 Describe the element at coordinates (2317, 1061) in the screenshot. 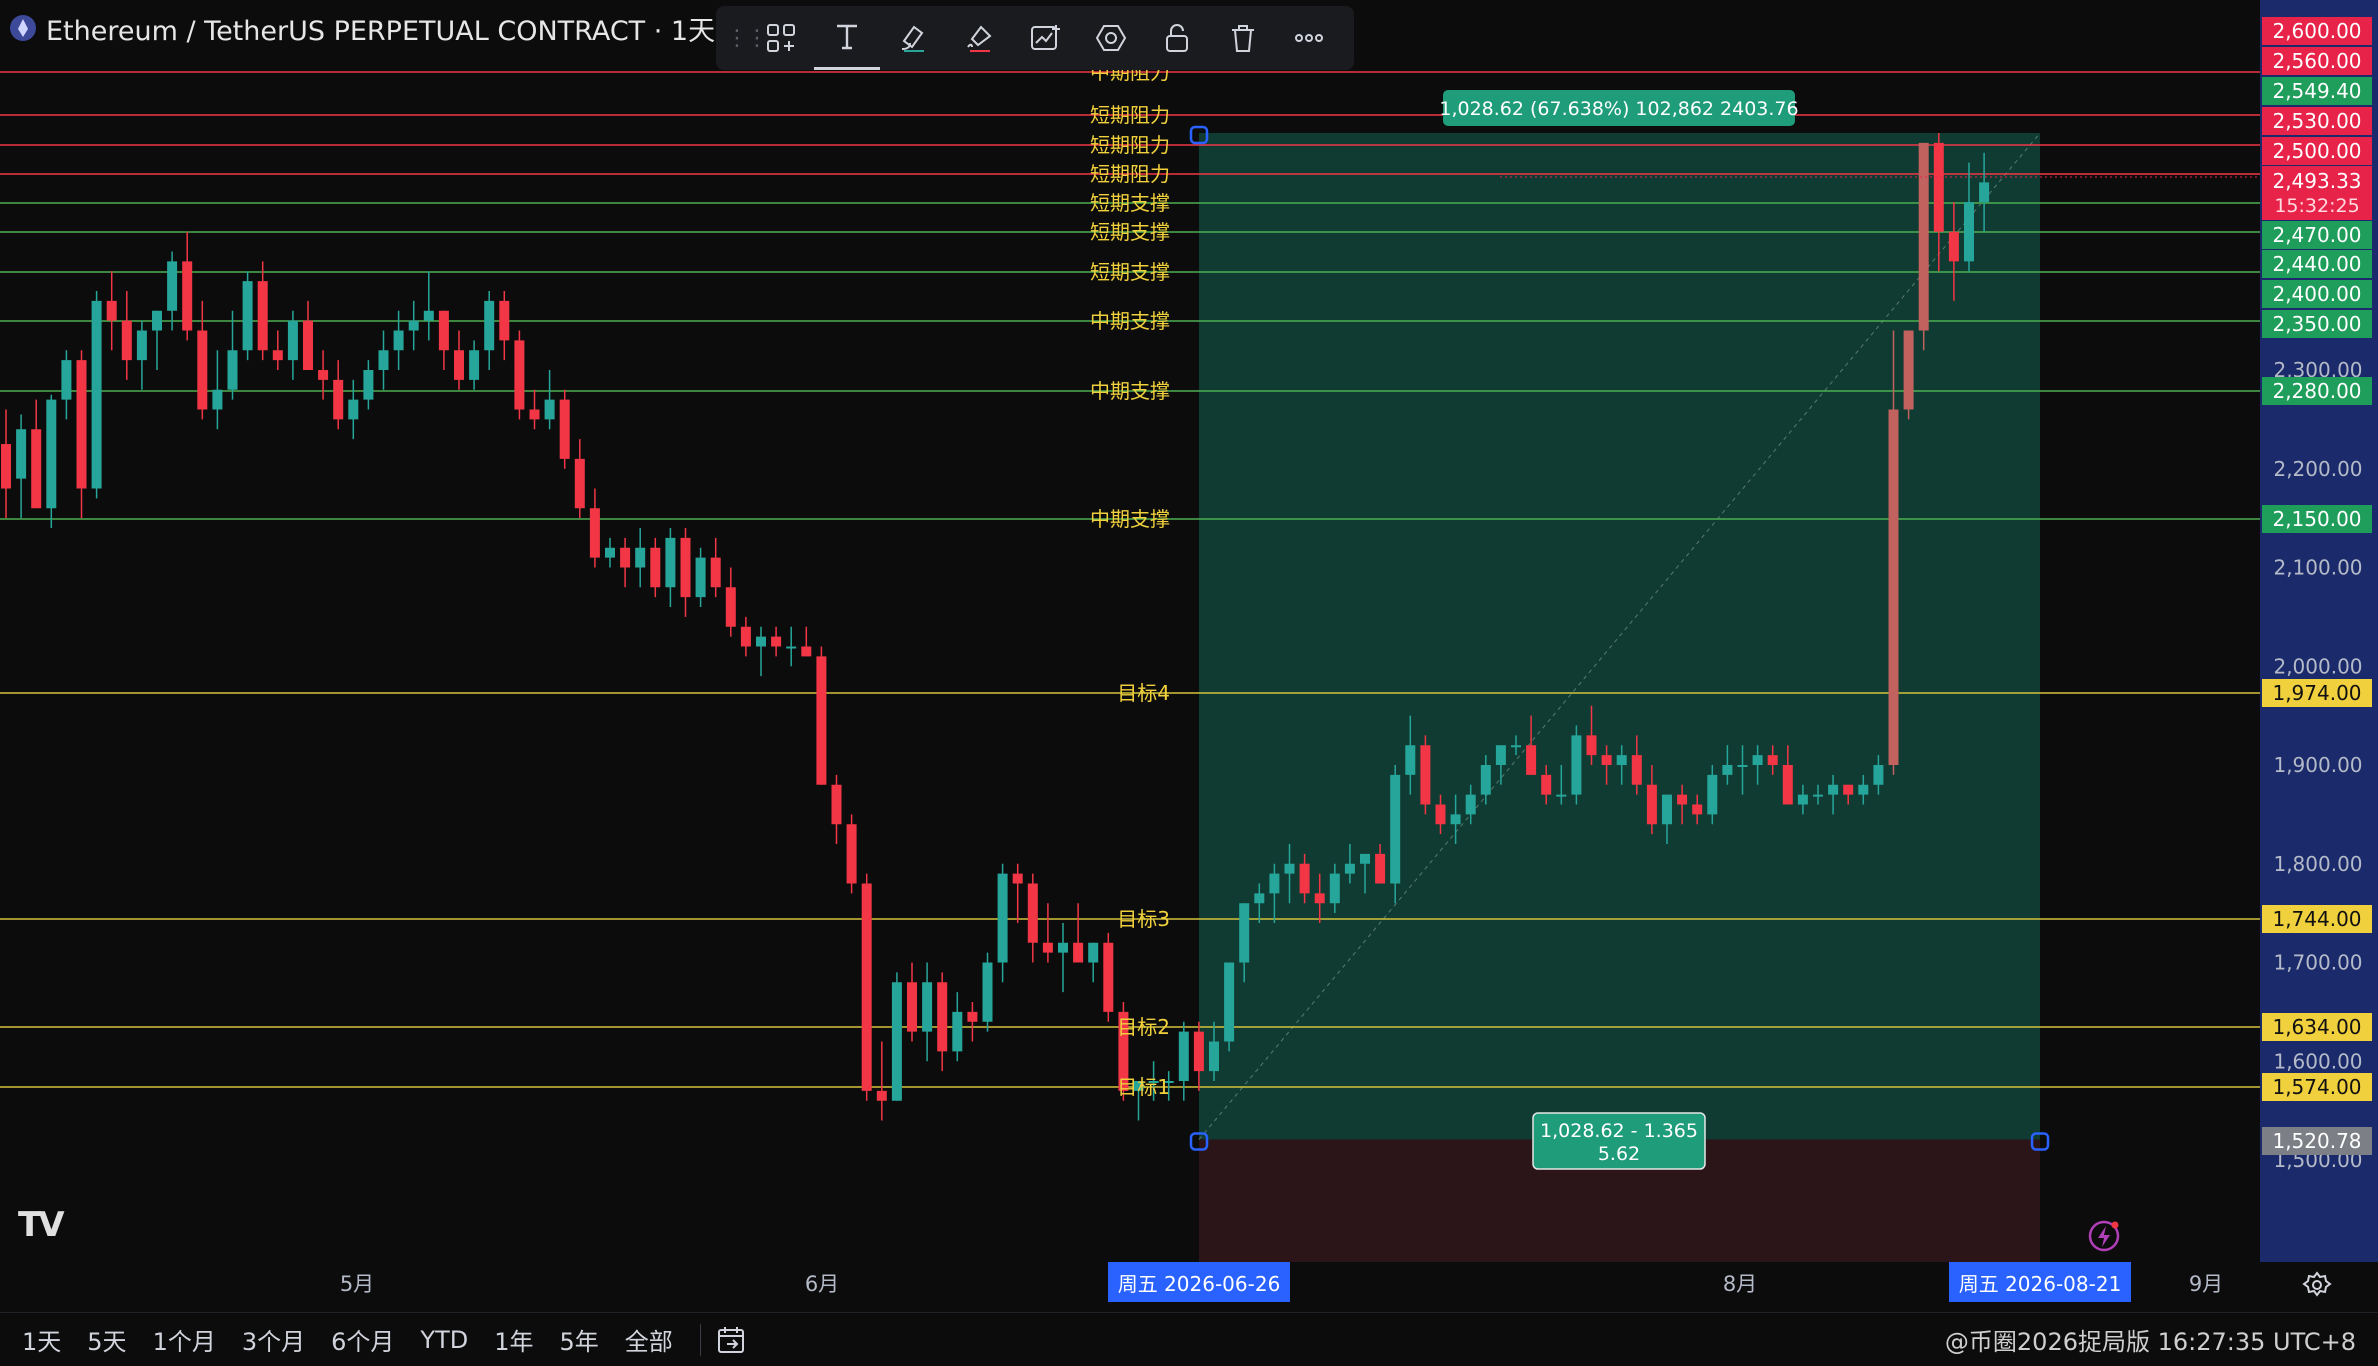

I see `price-tick-label: 1,600.00` at that location.